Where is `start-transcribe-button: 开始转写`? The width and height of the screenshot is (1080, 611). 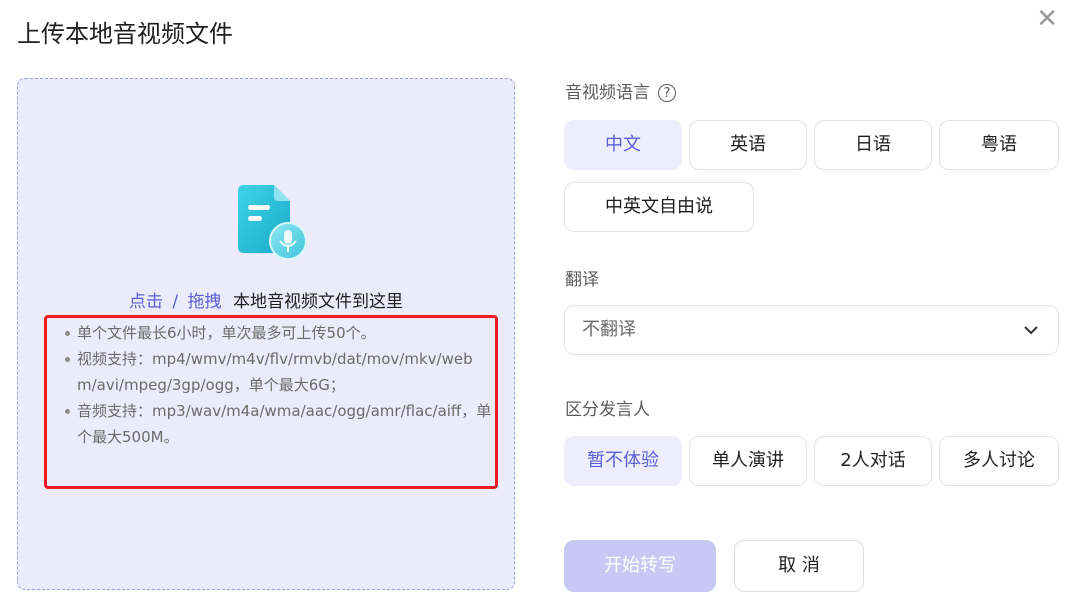 start-transcribe-button: 开始转写 is located at coordinates (640, 566).